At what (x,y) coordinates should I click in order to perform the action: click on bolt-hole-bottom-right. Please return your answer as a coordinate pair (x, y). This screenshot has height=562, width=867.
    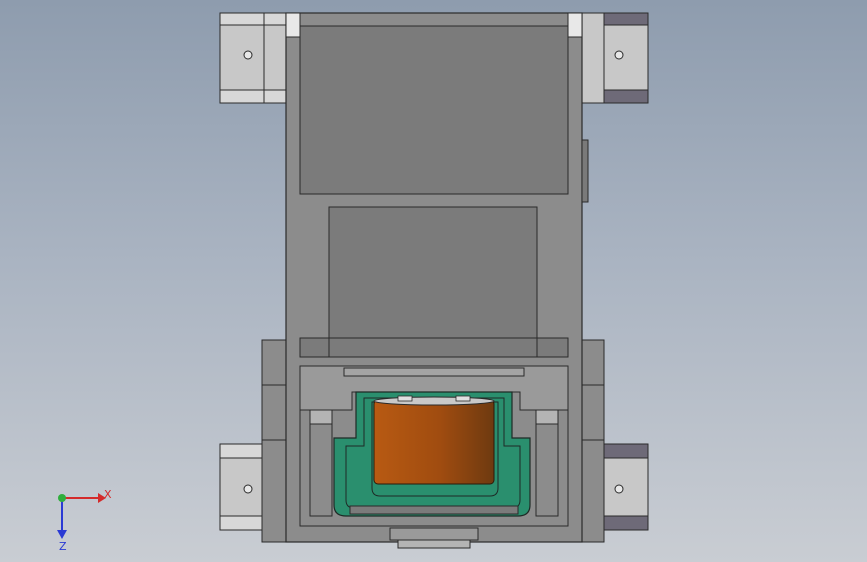
    Looking at the image, I should click on (619, 489).